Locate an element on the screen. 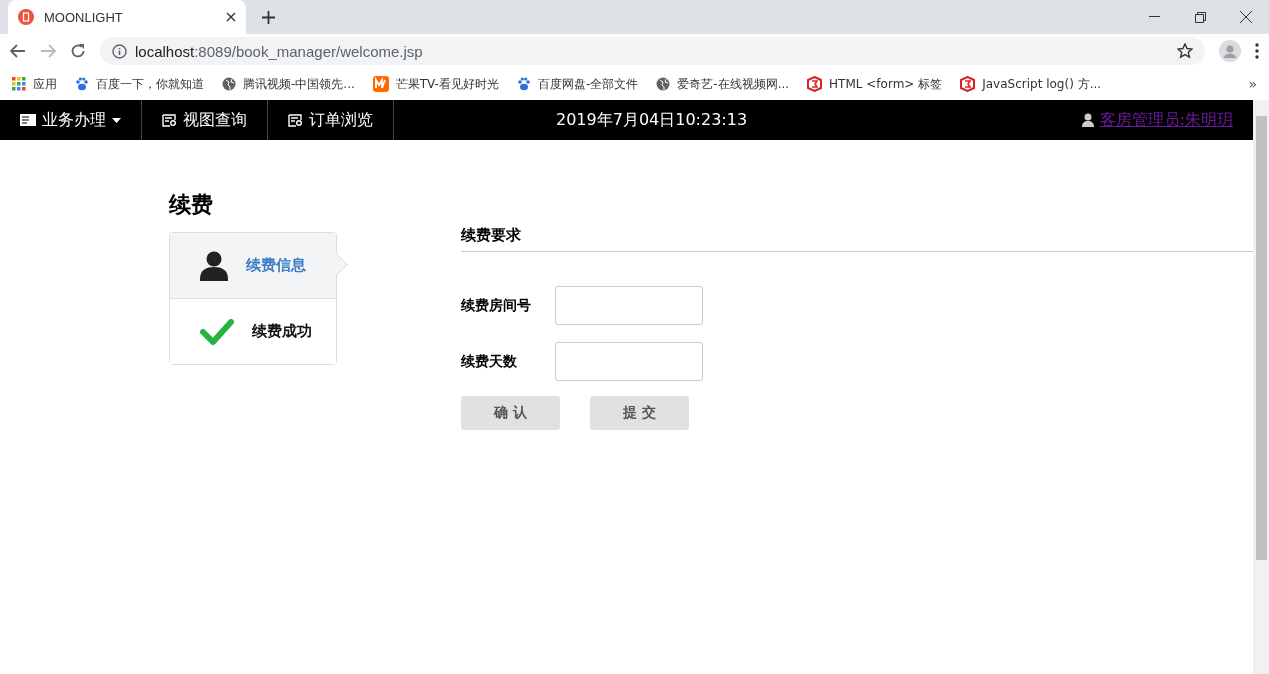  caret-icon is located at coordinates (116, 120).